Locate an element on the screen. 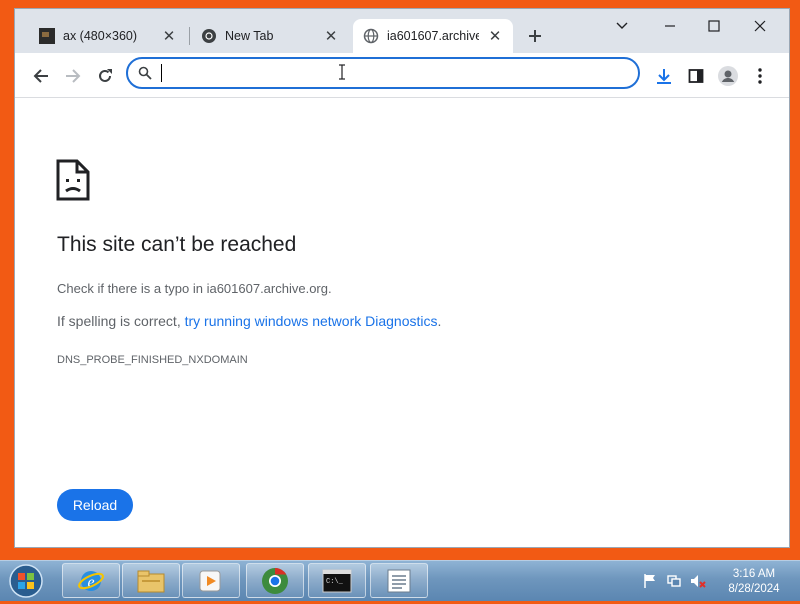 The width and height of the screenshot is (800, 604). network-icon is located at coordinates (674, 581).